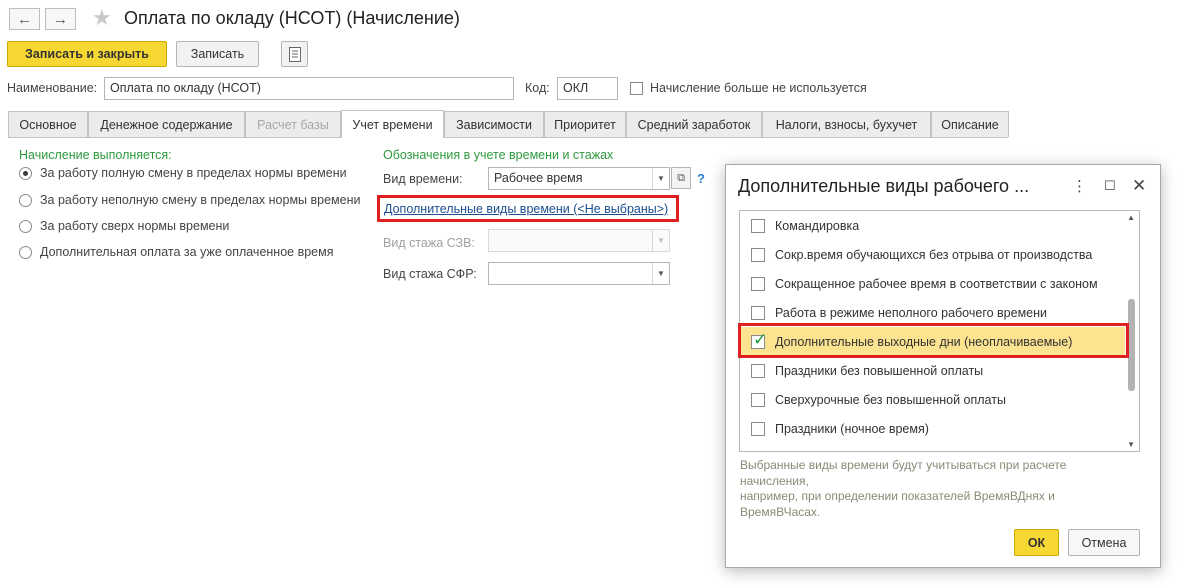 The image size is (1182, 585). I want to click on maximize-icon: ☐, so click(1110, 186).